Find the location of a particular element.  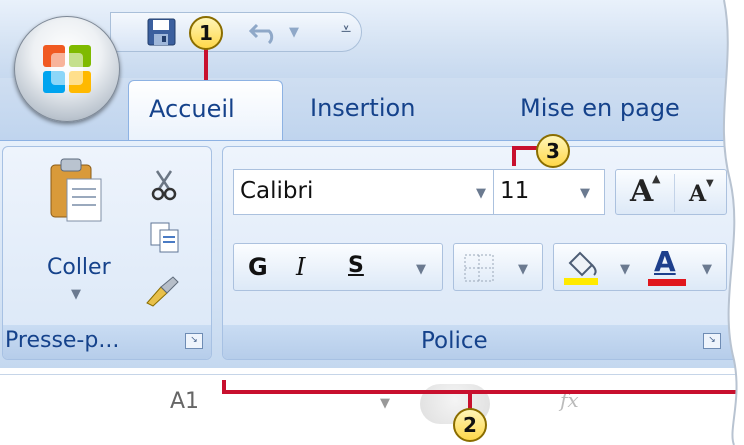

grow-arrow-icon: ▲ is located at coordinates (656, 178).